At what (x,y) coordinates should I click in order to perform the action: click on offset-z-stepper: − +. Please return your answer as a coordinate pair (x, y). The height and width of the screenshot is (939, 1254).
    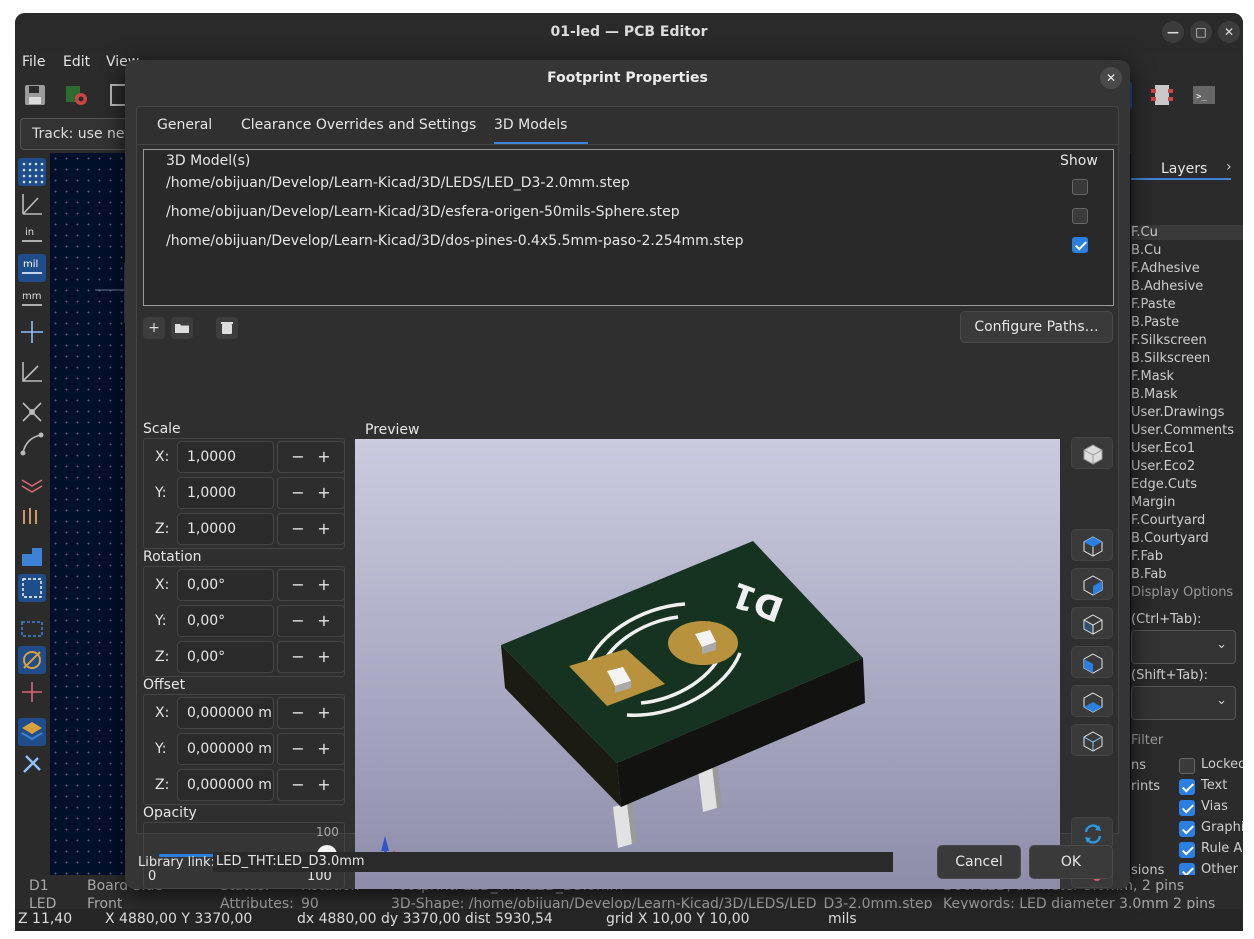
    Looking at the image, I should click on (311, 785).